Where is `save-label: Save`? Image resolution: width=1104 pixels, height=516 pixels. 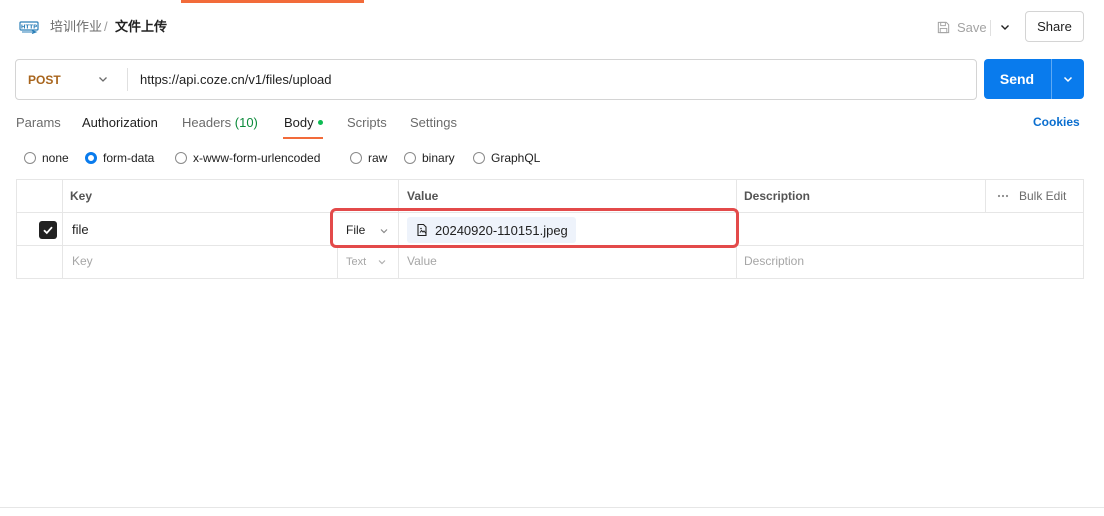
save-label: Save is located at coordinates (972, 27).